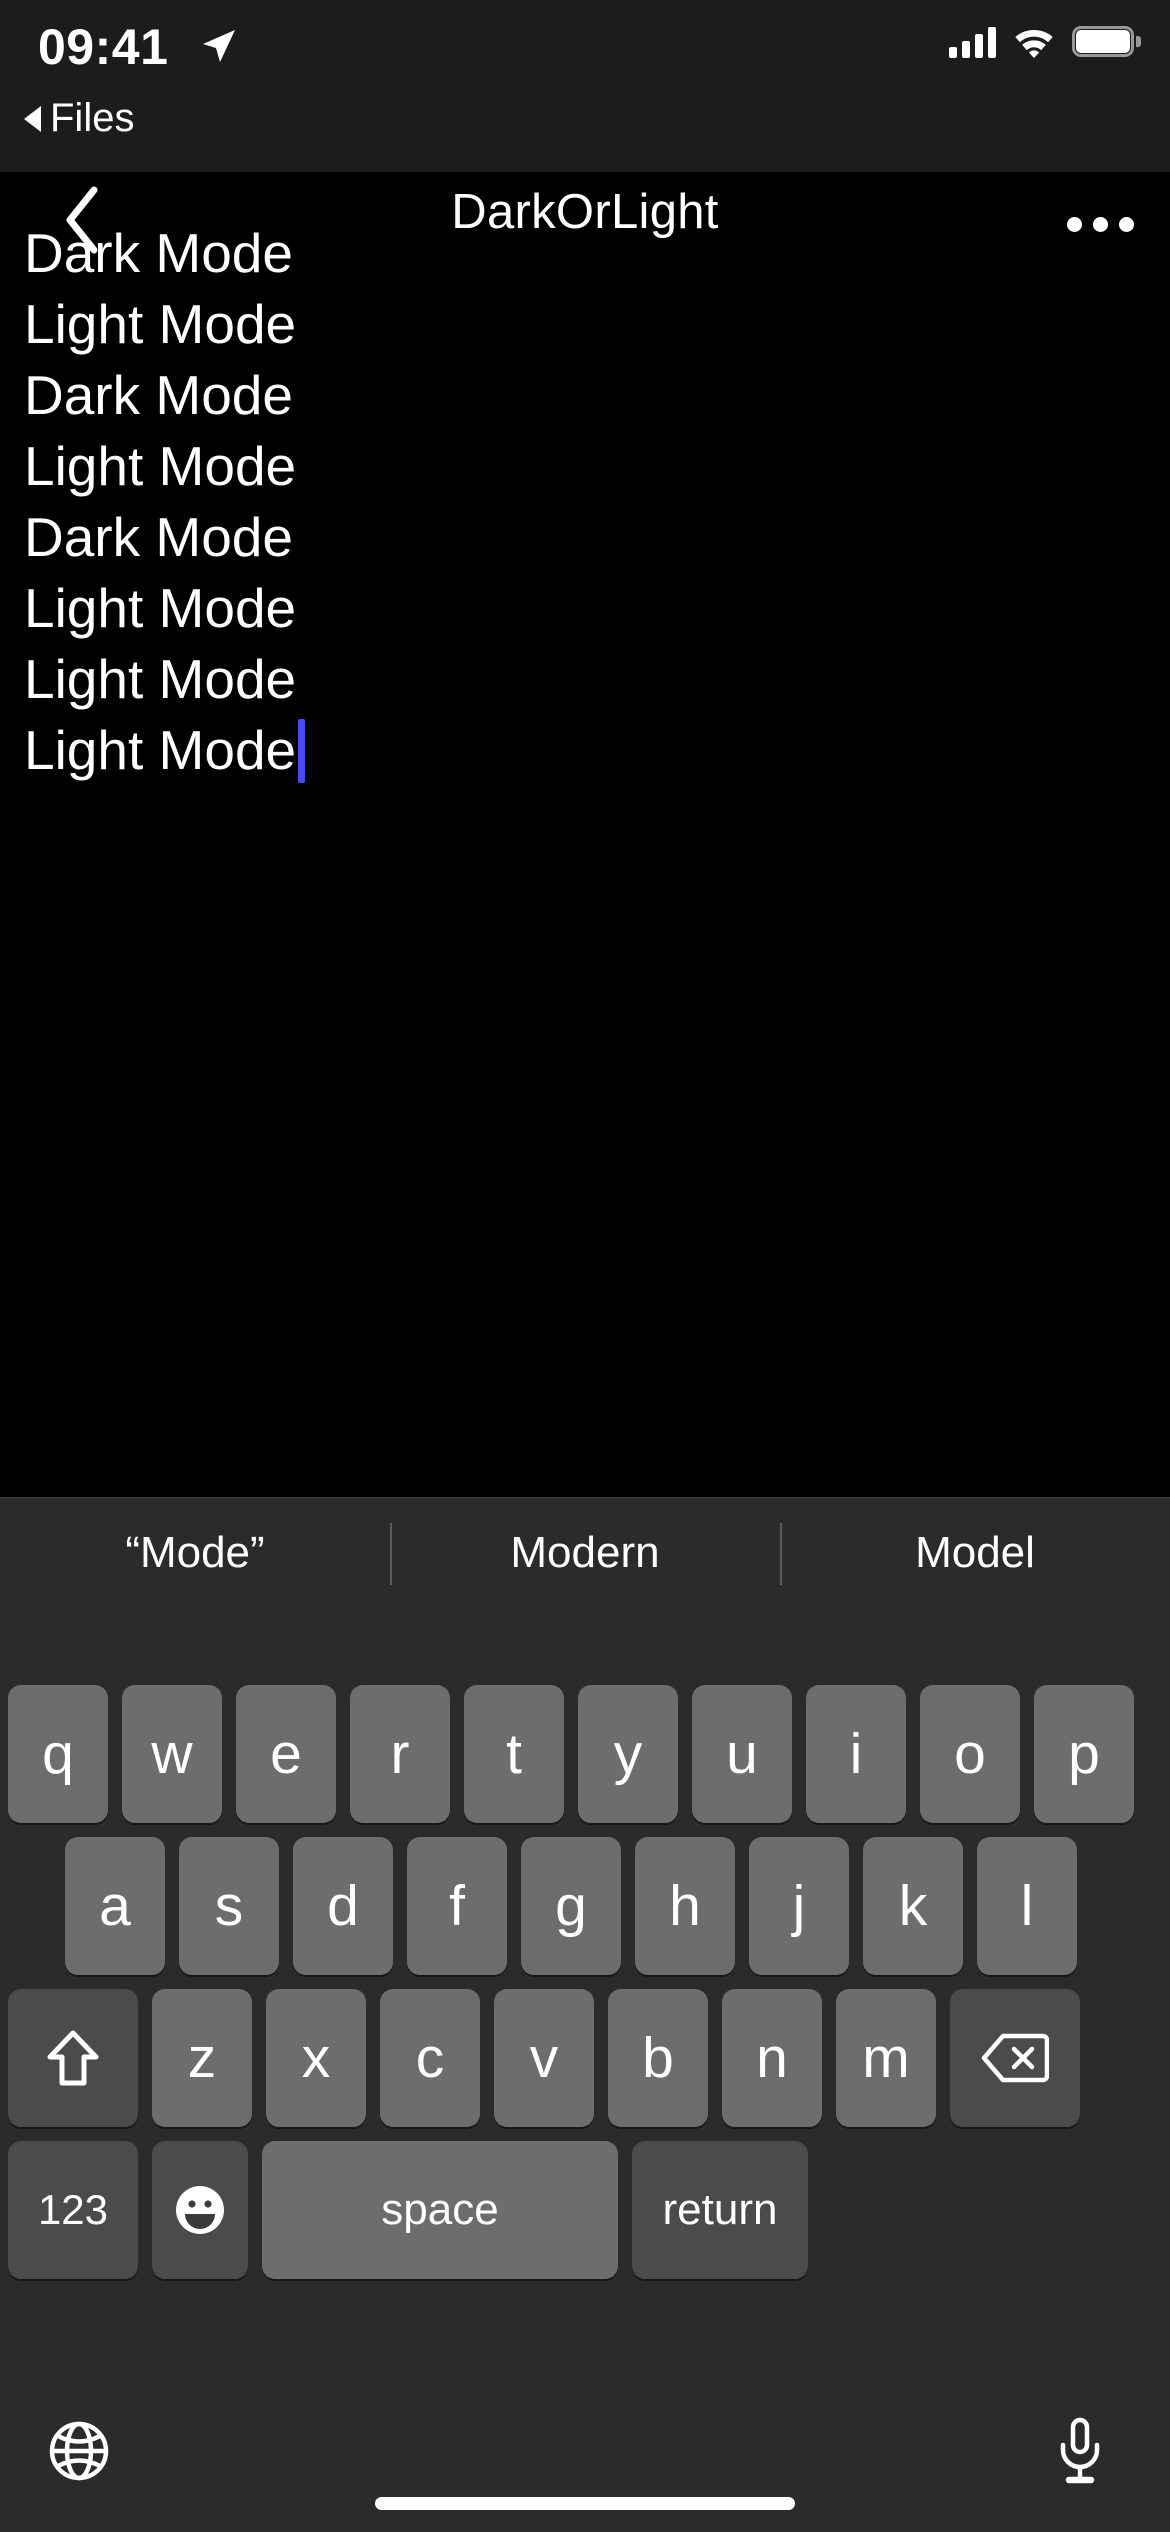 This screenshot has width=1170, height=2532. I want to click on key-c: c, so click(430, 2058).